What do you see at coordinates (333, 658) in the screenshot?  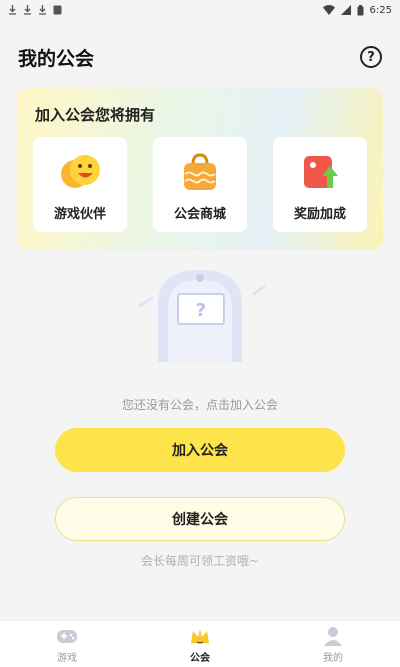 I see `tab-label: 我的` at bounding box center [333, 658].